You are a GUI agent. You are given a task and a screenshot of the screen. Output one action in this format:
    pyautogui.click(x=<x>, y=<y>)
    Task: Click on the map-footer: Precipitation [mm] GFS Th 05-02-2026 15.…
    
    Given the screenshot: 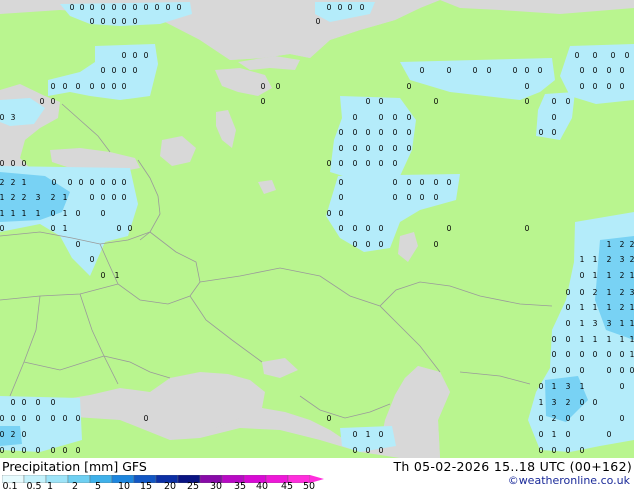 What is the action you would take?
    pyautogui.click(x=317, y=475)
    